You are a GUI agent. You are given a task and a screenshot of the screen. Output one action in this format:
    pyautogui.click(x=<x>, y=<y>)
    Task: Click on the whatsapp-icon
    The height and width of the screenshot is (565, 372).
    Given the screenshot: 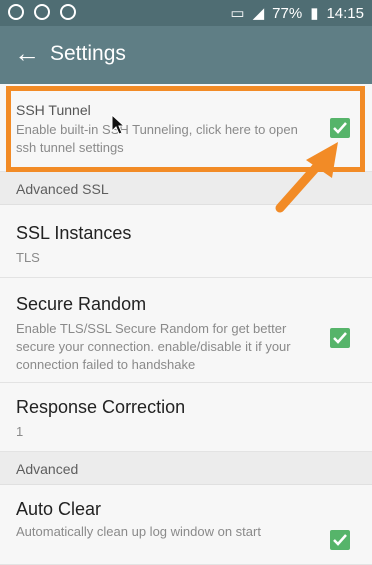 What is the action you would take?
    pyautogui.click(x=42, y=12)
    